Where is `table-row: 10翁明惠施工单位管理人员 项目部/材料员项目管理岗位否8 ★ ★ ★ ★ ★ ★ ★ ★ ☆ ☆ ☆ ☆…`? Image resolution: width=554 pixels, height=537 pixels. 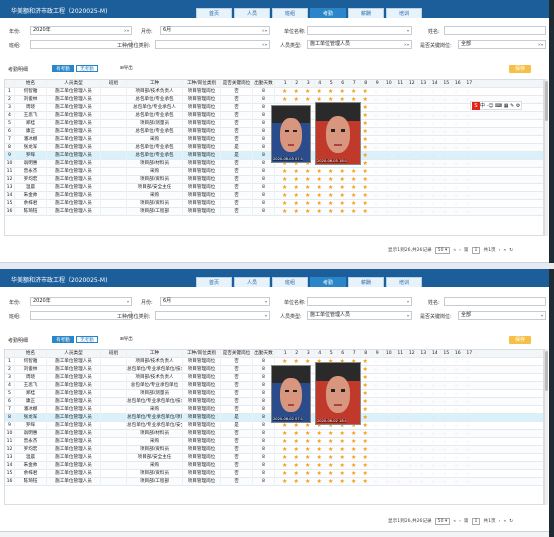
table-row: 10翁明惠施工单位管理人员 项目部/材料员项目管理岗位否8 ★ ★ ★ ★ ★ ★ ★ ★ ☆ ☆ ☆ ☆… is located at coordinates (274, 434).